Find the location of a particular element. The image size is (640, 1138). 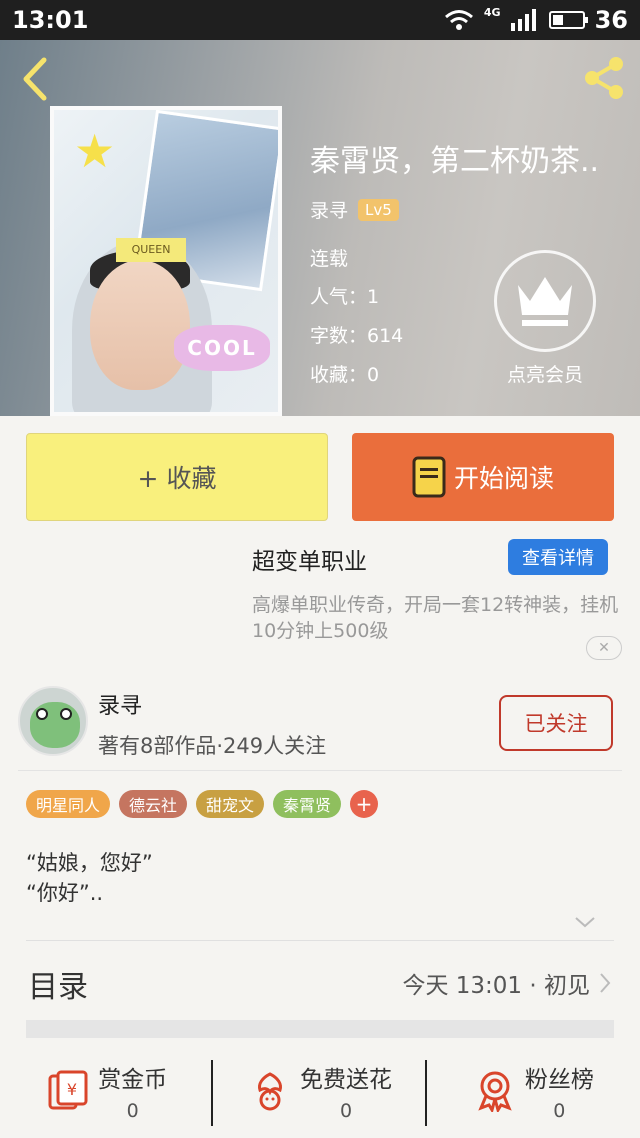

book-cover: ★ QUEEN COOL is located at coordinates (166, 261).